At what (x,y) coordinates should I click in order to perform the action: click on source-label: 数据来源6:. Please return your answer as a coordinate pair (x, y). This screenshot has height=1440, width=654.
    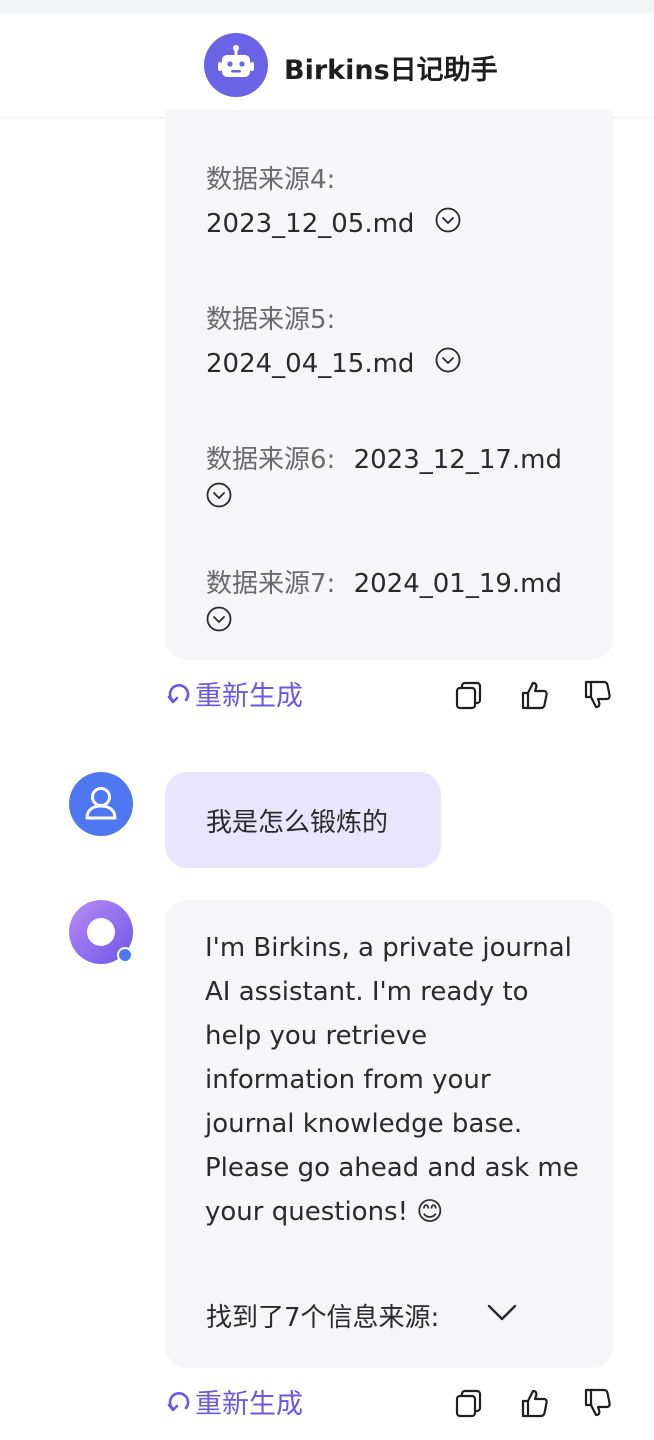
    Looking at the image, I should click on (271, 460).